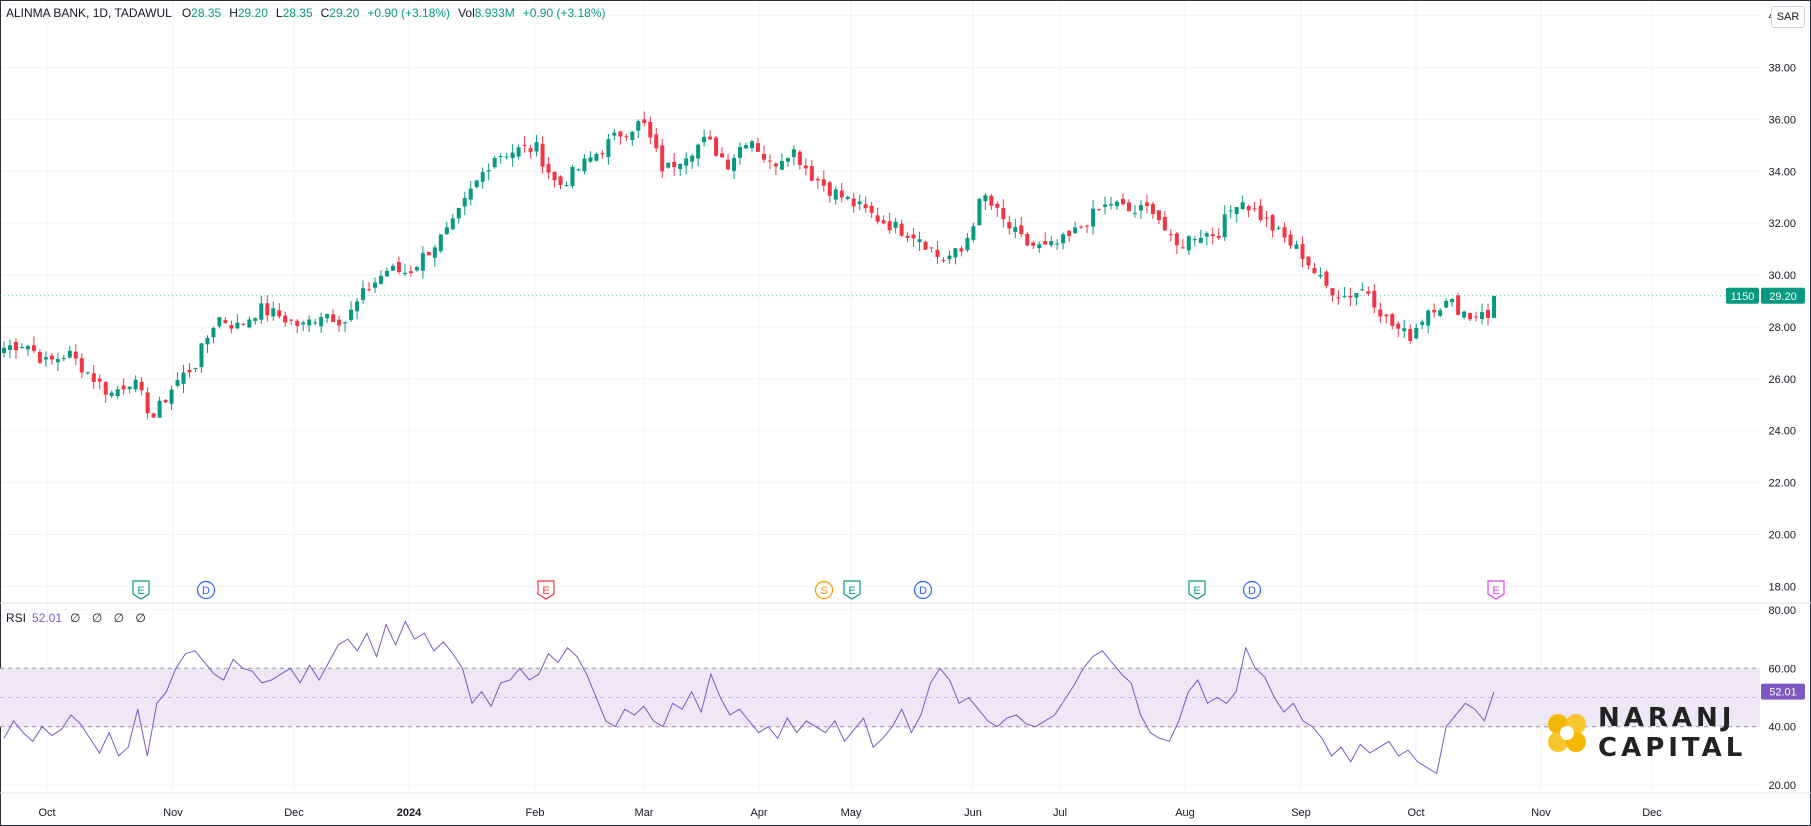  I want to click on last-price-text: 29.20, so click(1783, 297).